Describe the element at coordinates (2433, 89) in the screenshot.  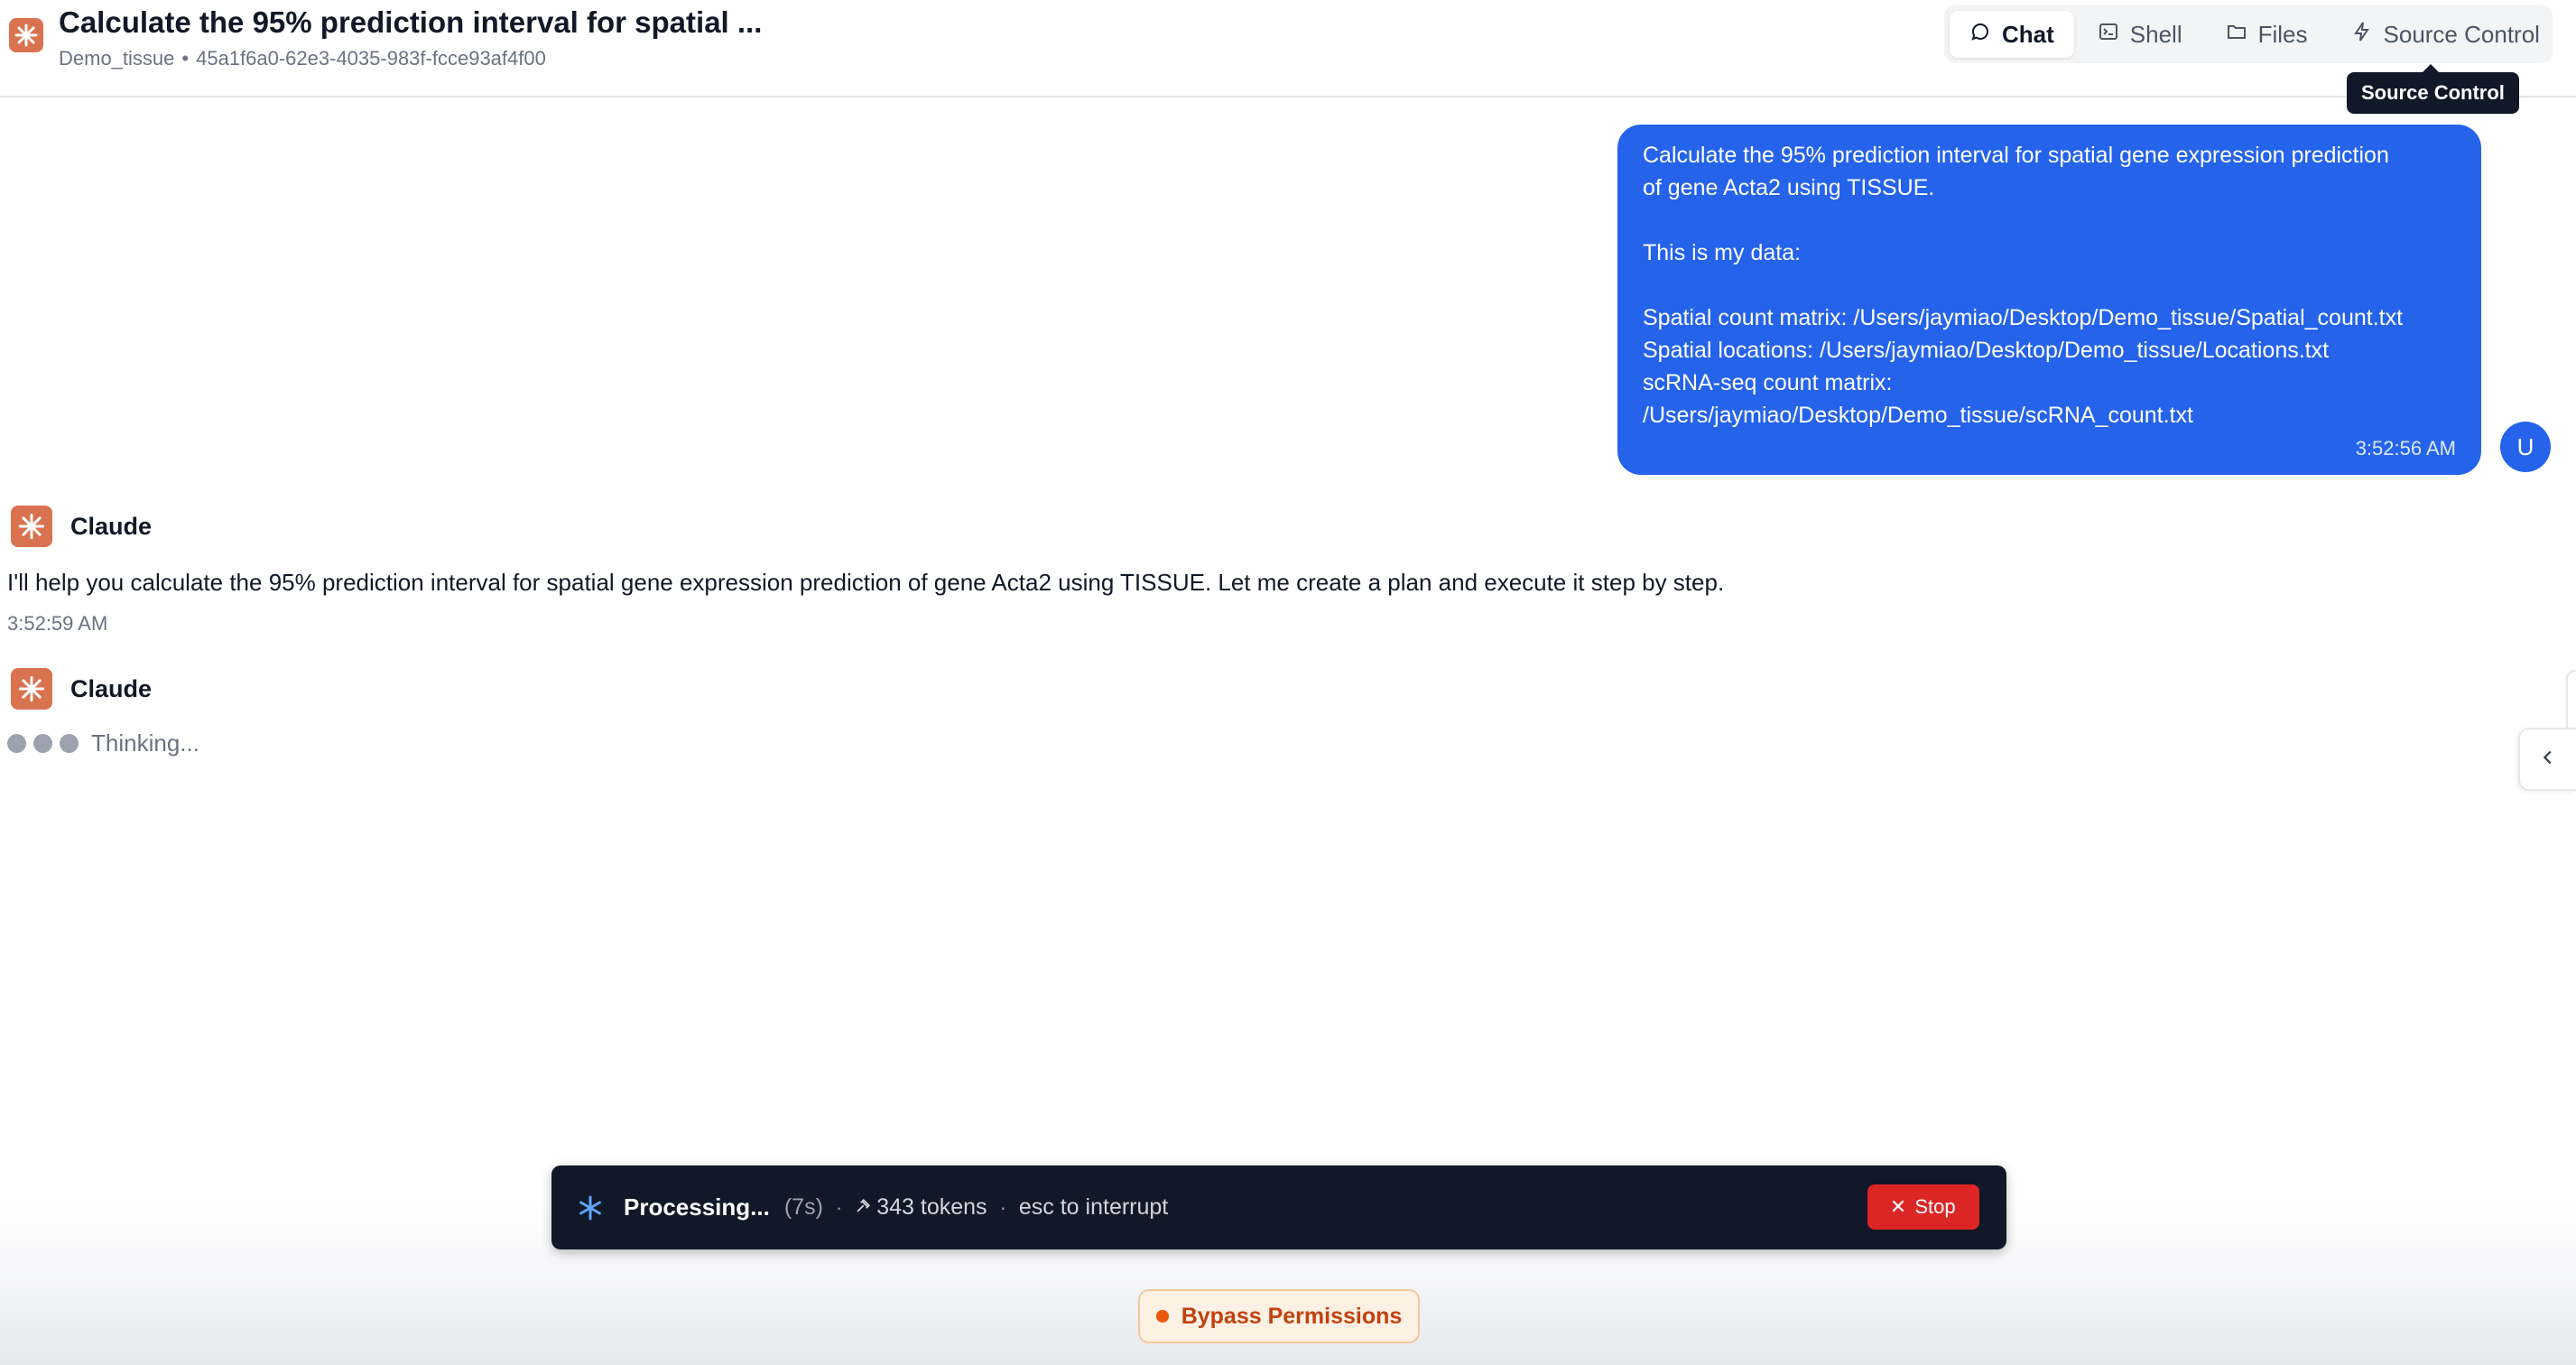
I see `source-control-tooltip: Source Control` at that location.